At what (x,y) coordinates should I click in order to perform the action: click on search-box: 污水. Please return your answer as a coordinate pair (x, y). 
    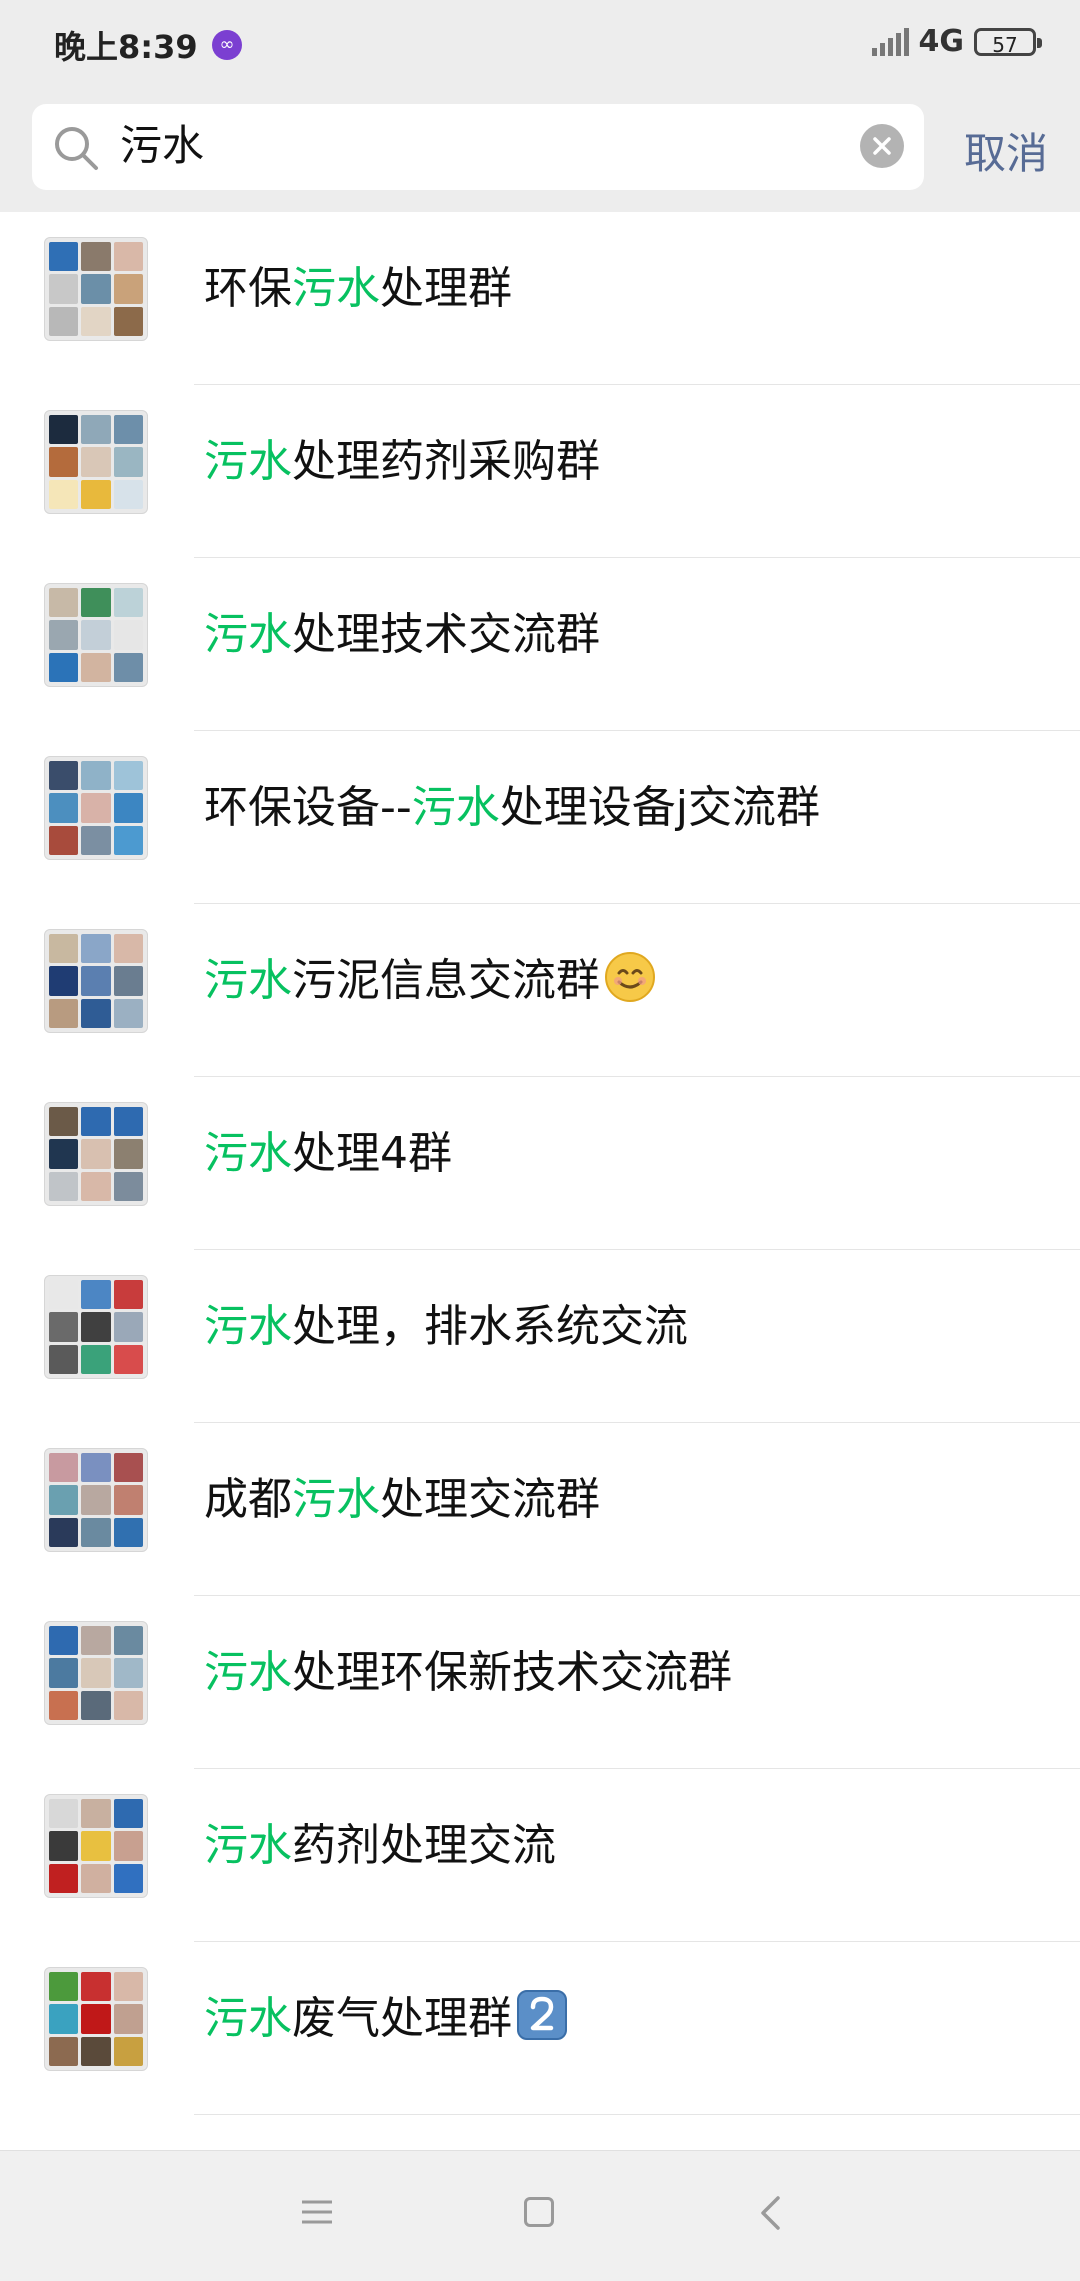
    Looking at the image, I should click on (478, 147).